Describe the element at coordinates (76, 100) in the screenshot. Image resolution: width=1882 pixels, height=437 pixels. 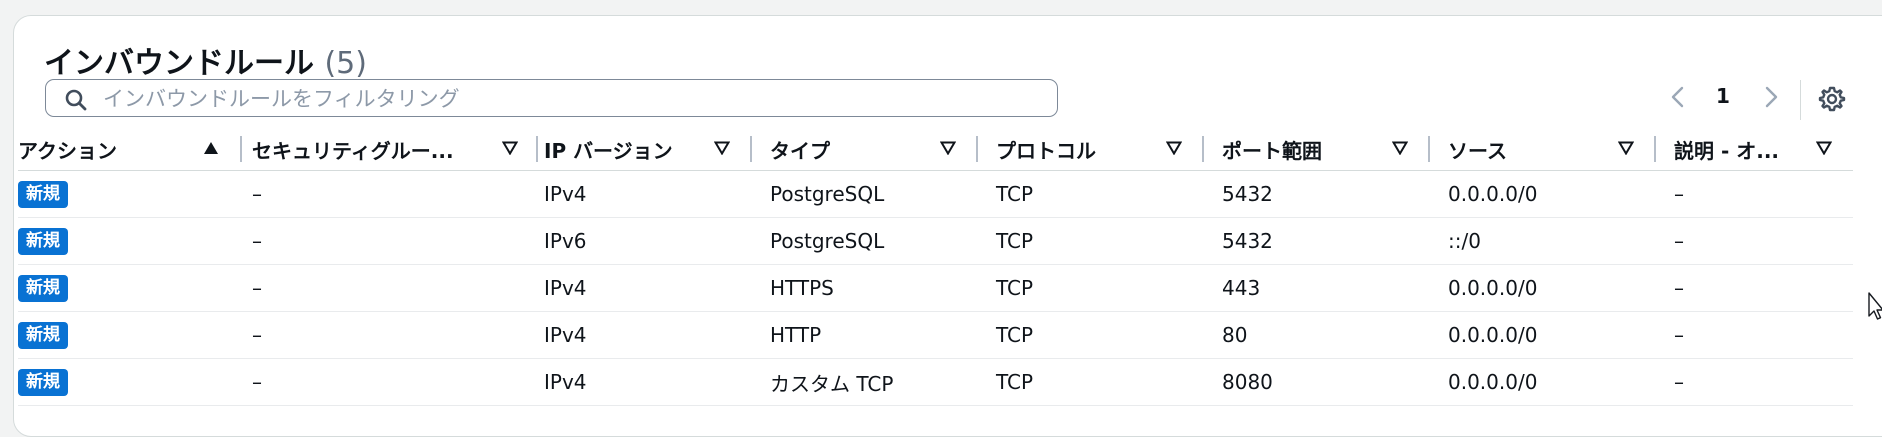
I see `search-icon` at that location.